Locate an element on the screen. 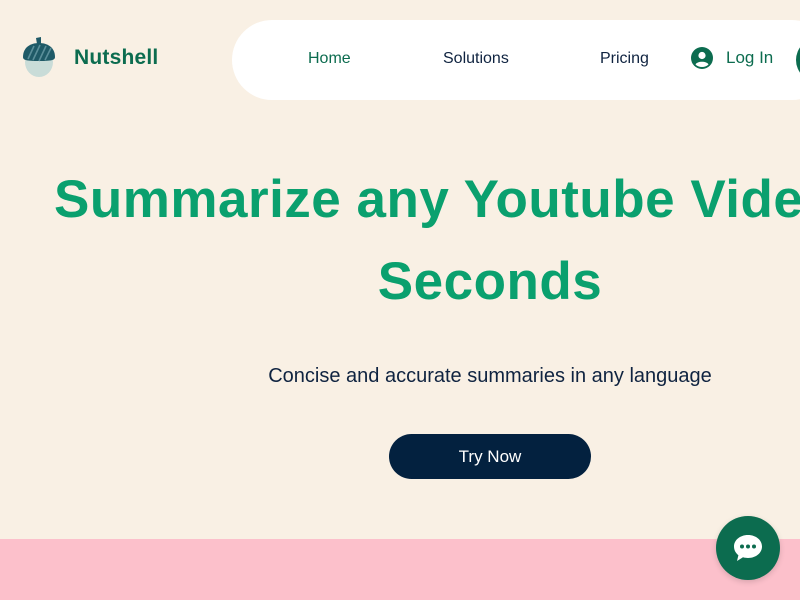  acorn-icon is located at coordinates (39, 57).